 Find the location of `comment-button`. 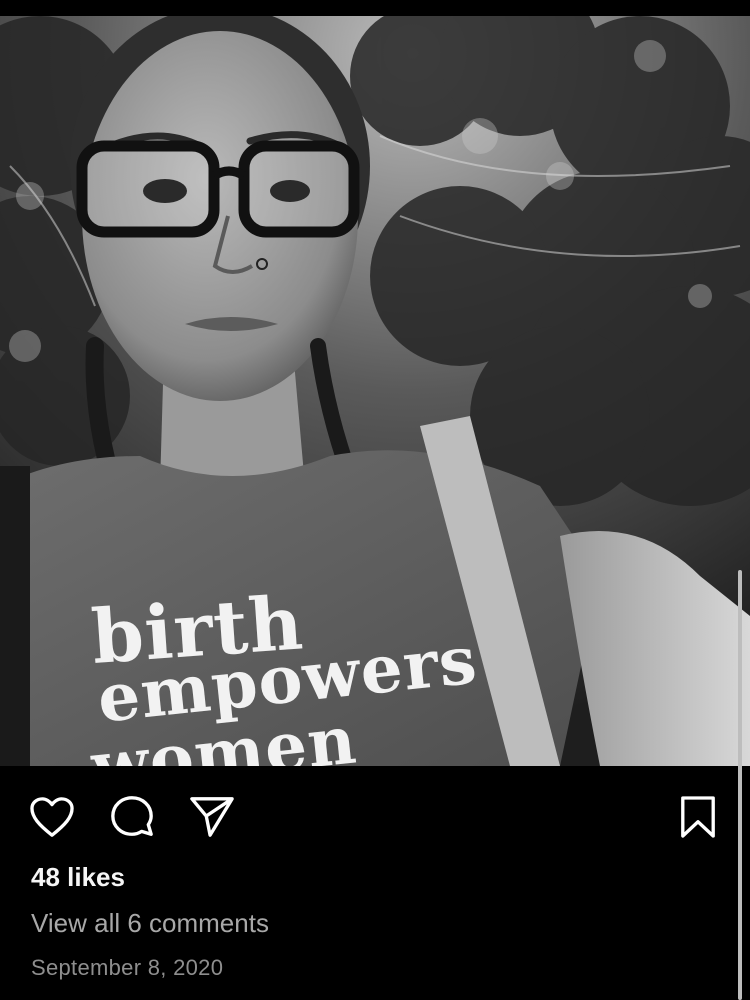

comment-button is located at coordinates (132, 817).